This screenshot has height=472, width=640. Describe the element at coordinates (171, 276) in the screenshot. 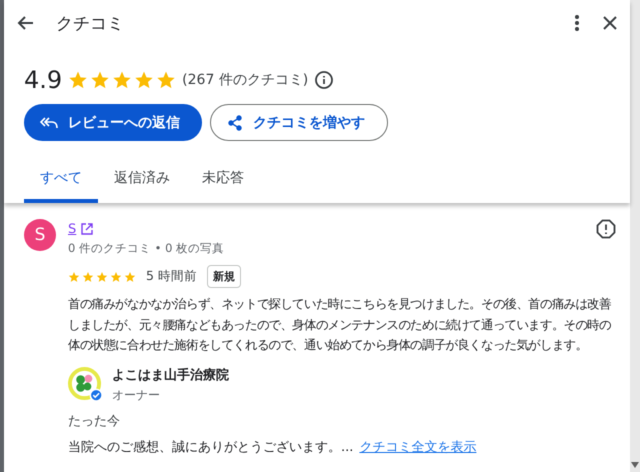

I see `review-time: 5 時間前` at that location.